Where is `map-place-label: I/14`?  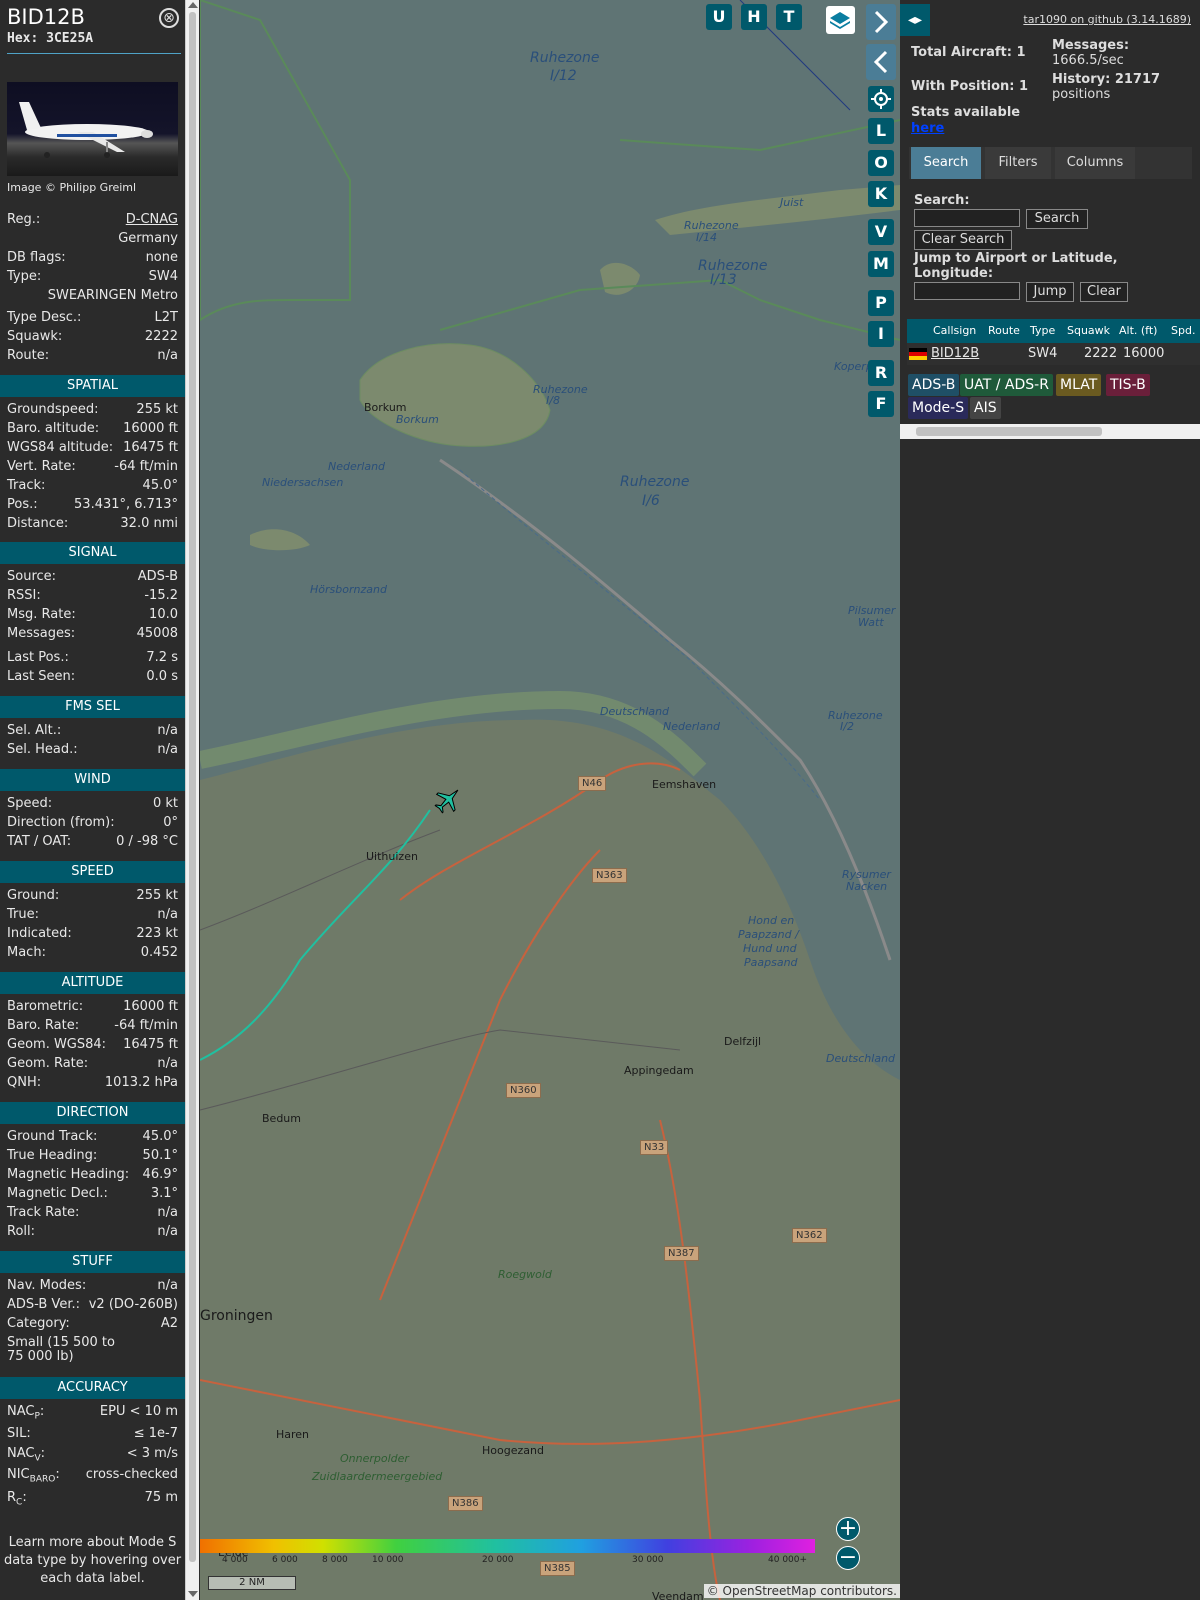
map-place-label: I/14 is located at coordinates (706, 237).